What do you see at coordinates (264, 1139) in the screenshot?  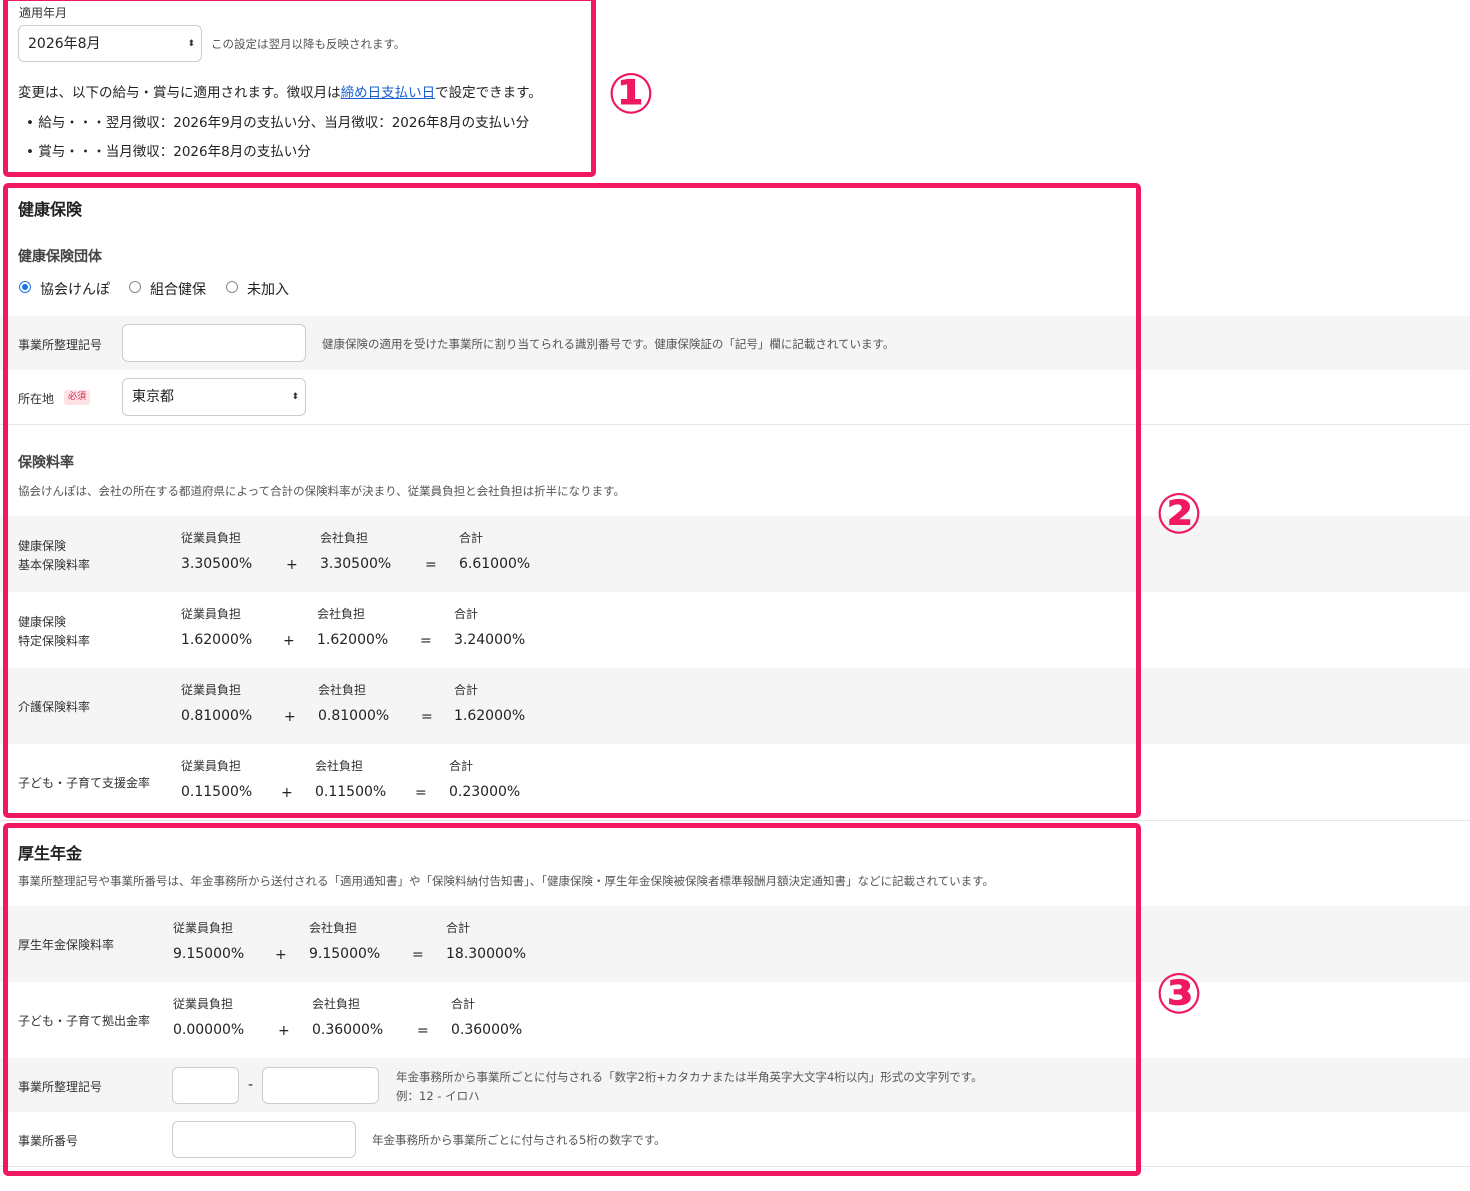 I see `office-number-input` at bounding box center [264, 1139].